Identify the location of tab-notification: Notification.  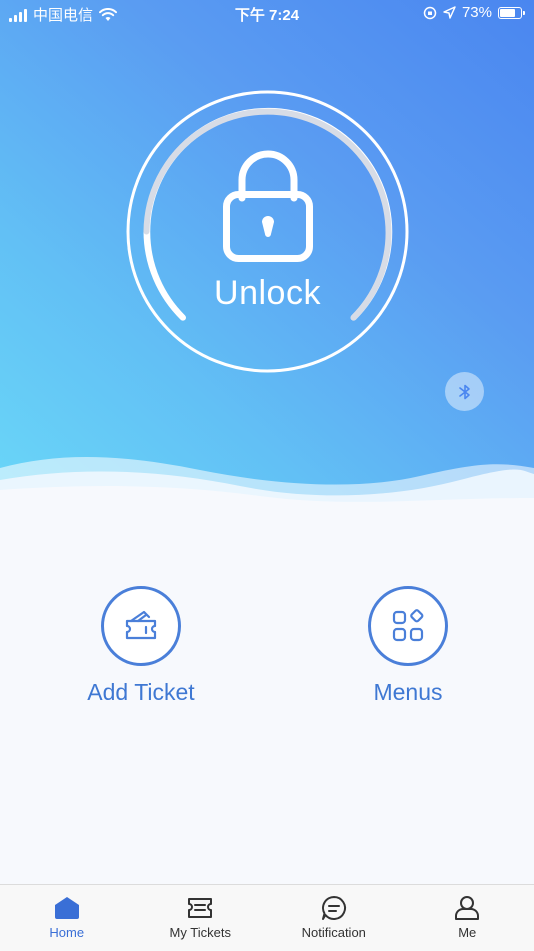
(334, 918).